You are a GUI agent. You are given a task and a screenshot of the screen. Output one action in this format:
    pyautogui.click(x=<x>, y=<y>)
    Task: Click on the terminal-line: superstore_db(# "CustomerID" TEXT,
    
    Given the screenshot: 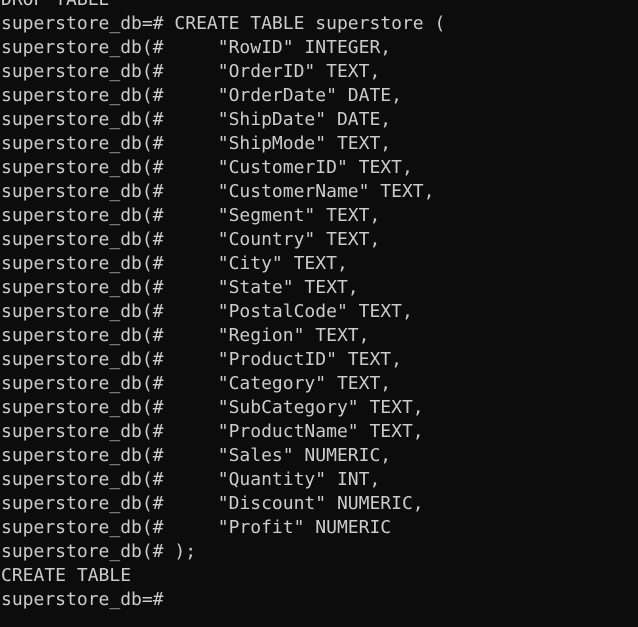 What is the action you would take?
    pyautogui.click(x=207, y=167)
    